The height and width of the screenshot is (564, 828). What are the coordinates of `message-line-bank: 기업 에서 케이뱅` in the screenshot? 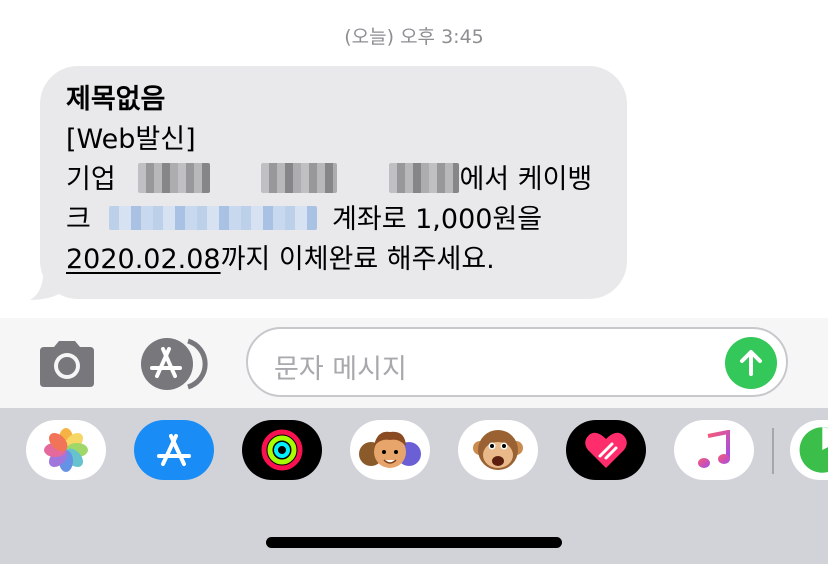 It's located at (334, 180).